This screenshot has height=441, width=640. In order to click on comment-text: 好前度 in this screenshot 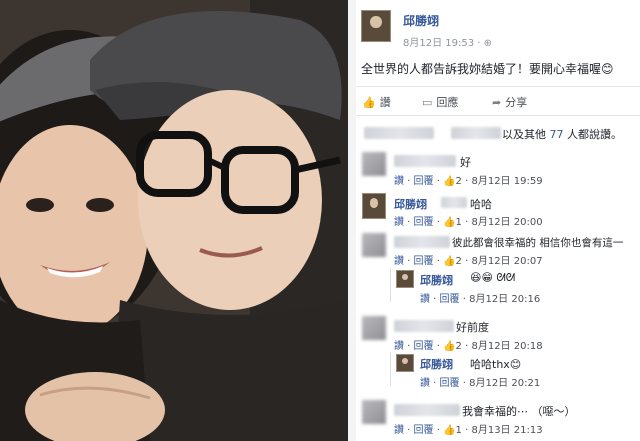, I will do `click(472, 327)`.